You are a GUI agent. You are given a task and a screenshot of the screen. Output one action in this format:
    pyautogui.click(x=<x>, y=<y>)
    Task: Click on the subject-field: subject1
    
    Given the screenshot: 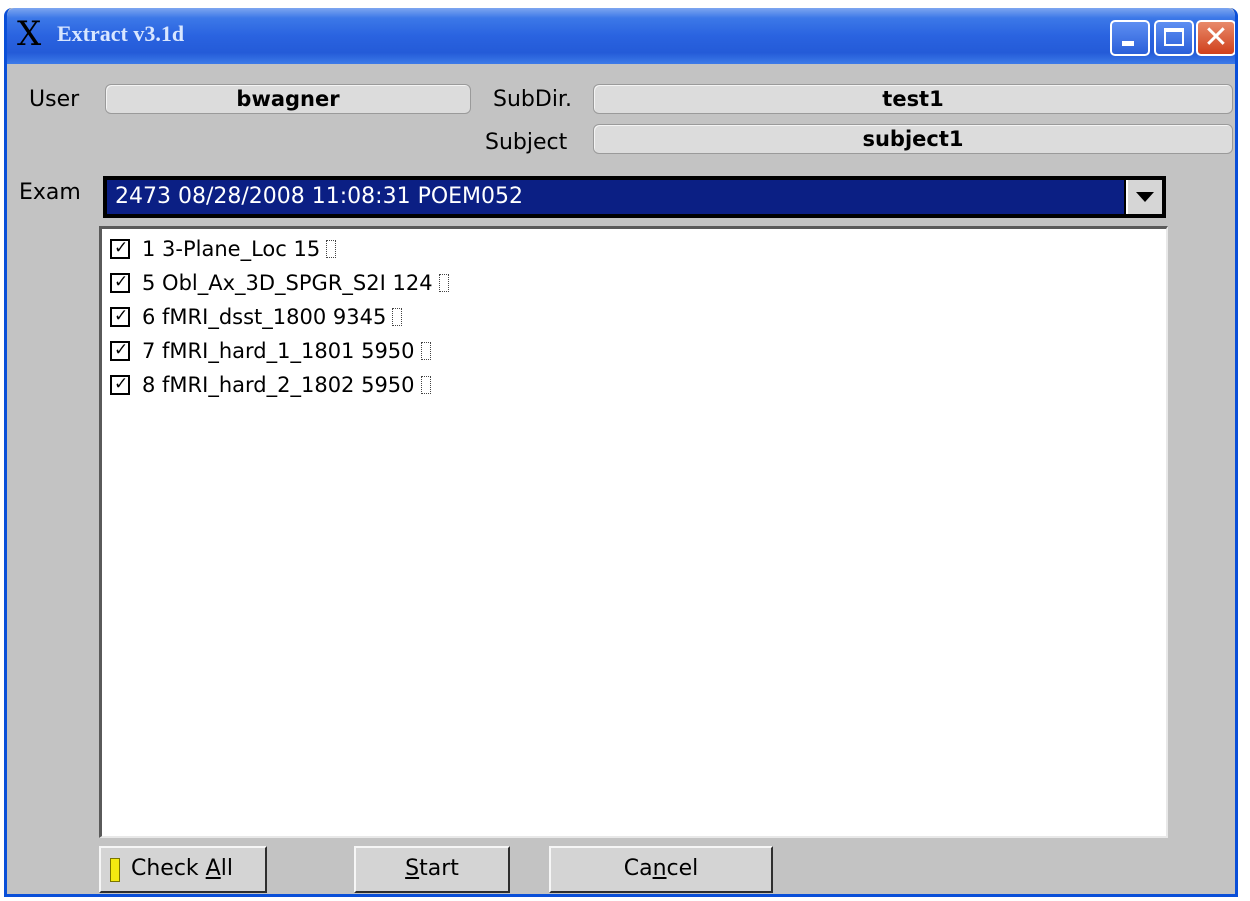 What is the action you would take?
    pyautogui.click(x=913, y=139)
    